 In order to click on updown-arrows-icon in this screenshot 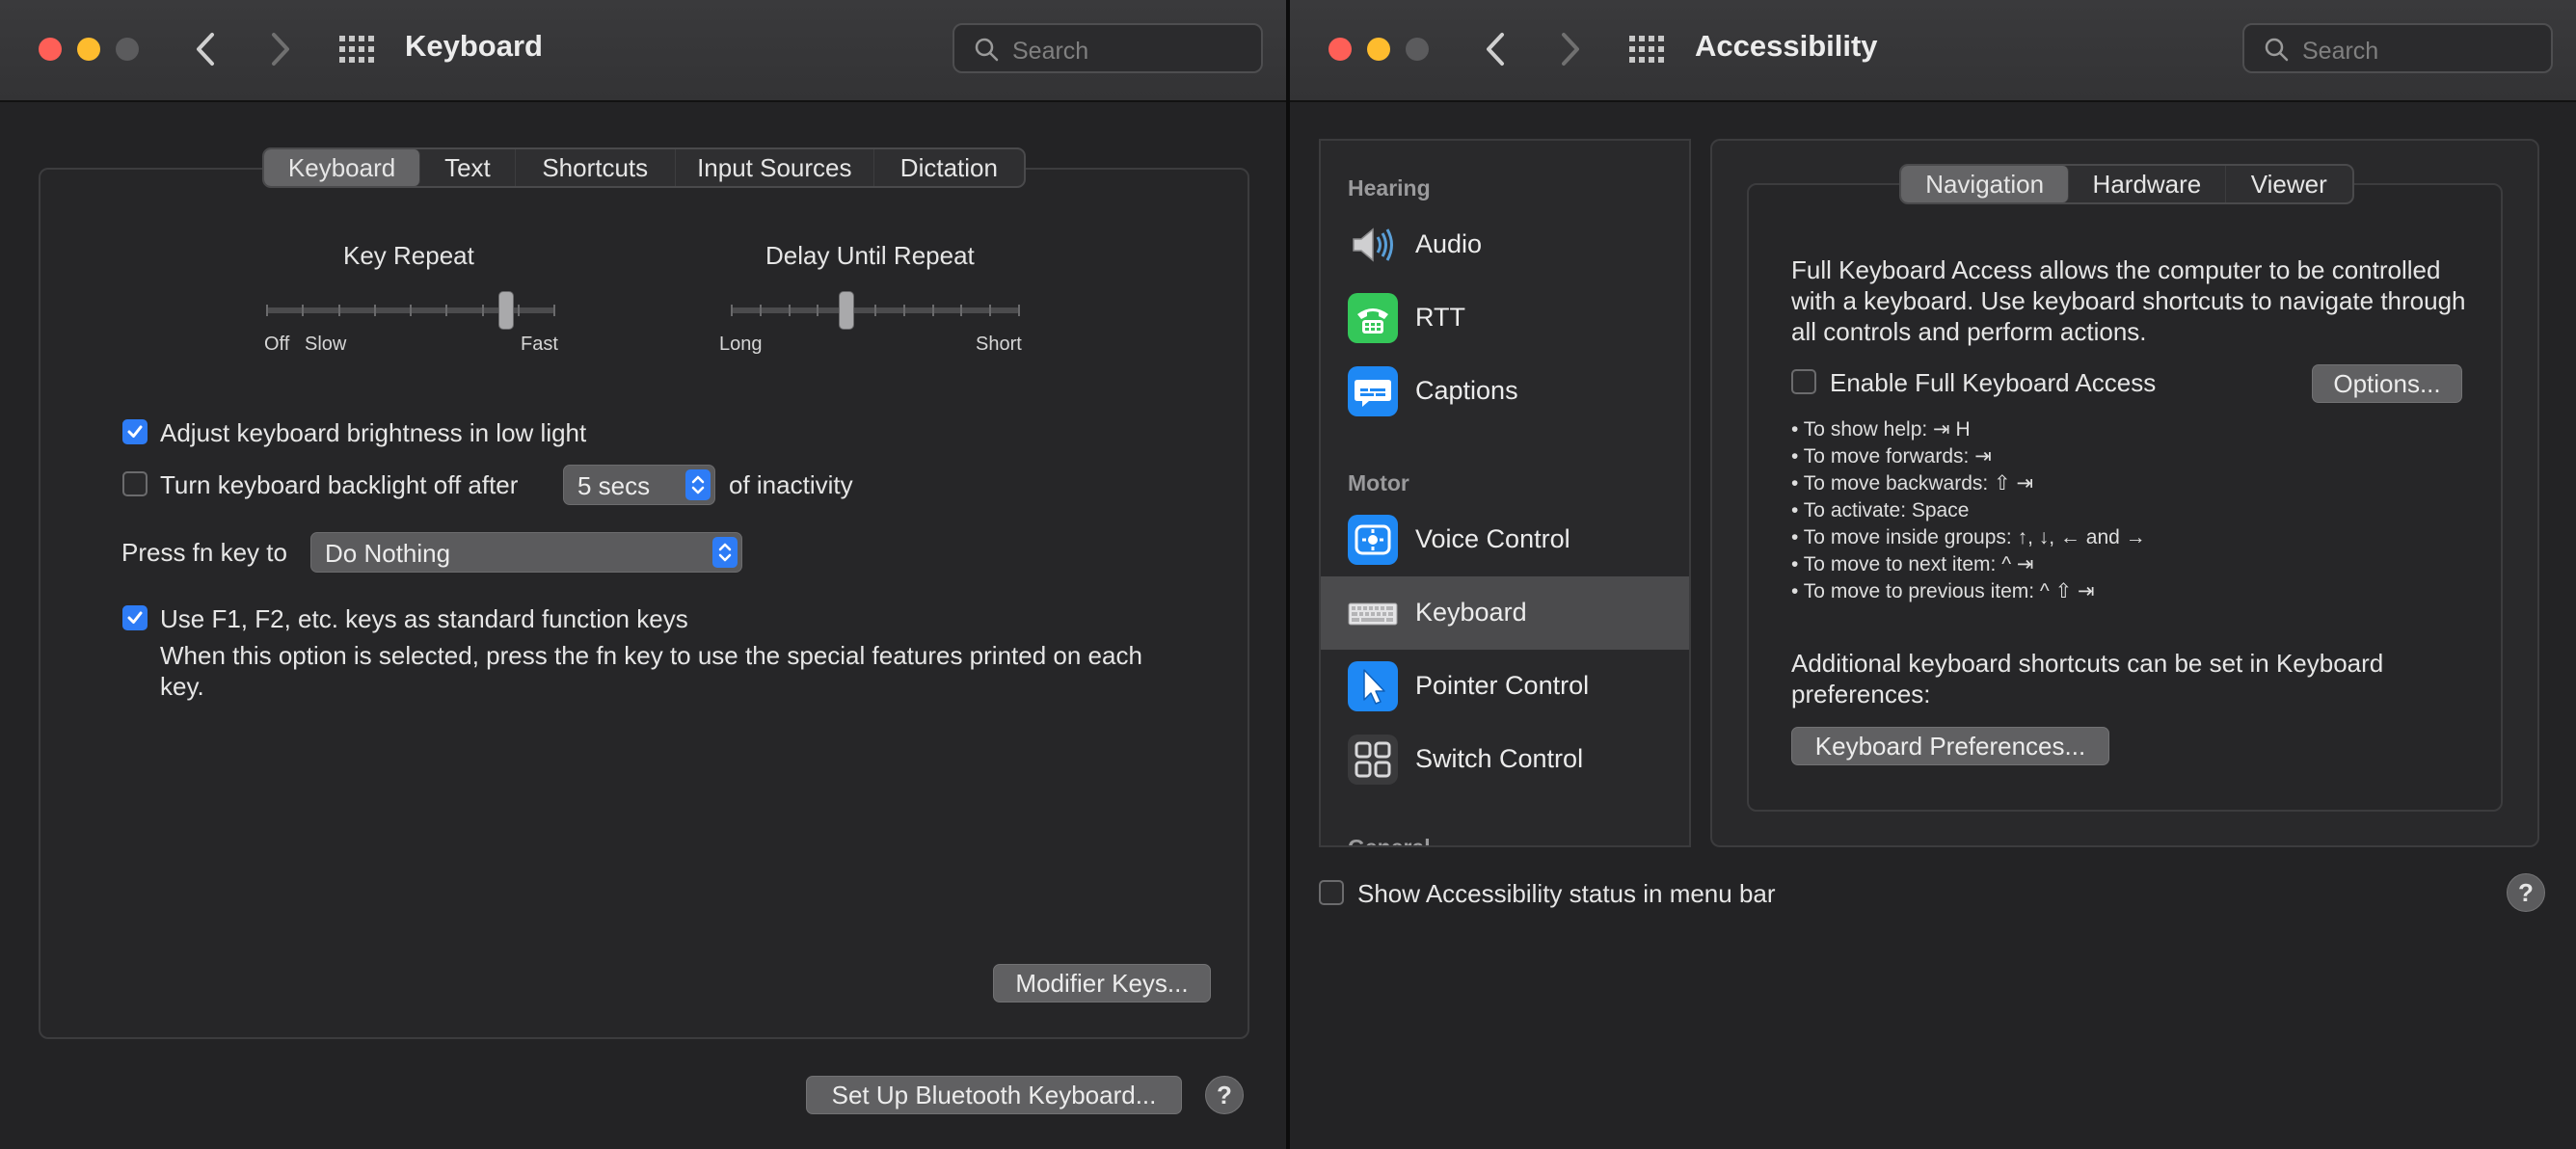, I will do `click(725, 552)`.